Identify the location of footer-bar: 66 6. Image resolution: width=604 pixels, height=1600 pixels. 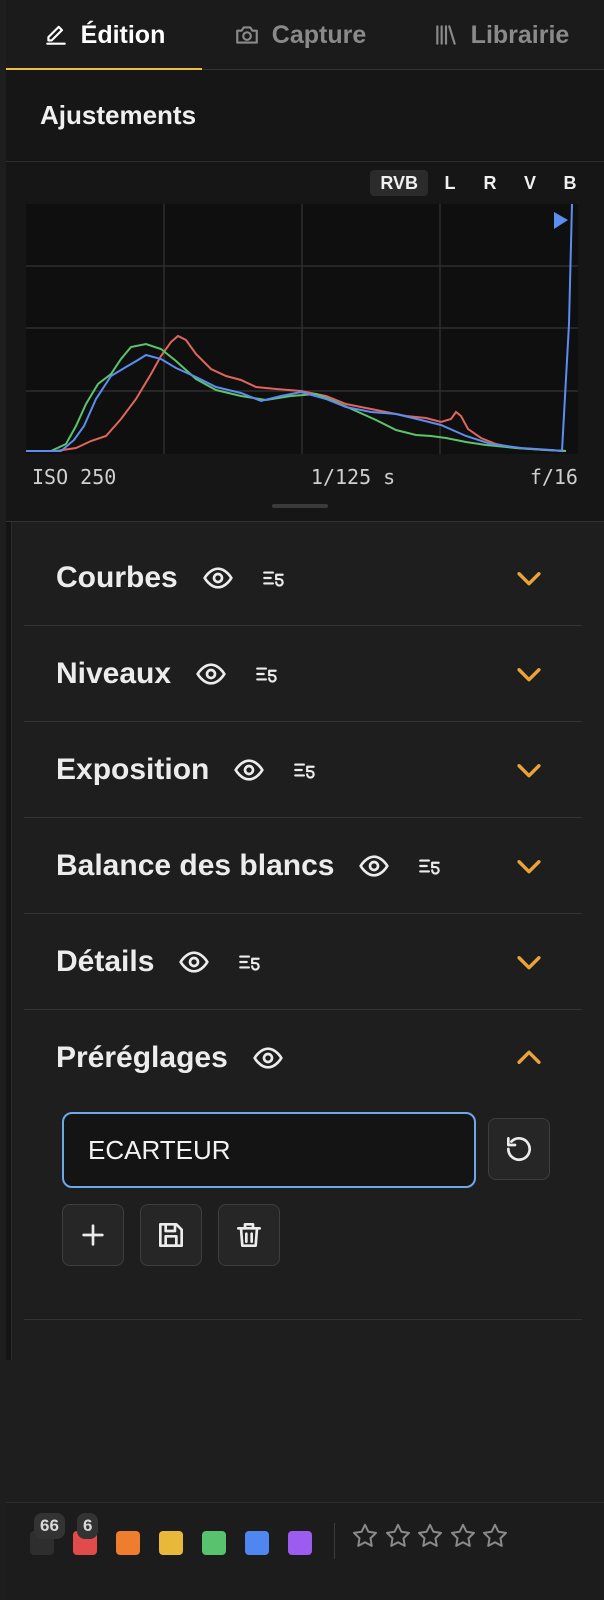
(305, 1551).